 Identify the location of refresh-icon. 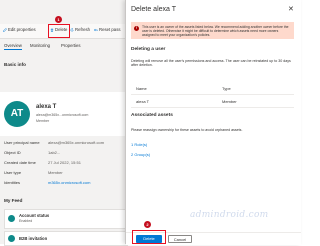
(72, 30).